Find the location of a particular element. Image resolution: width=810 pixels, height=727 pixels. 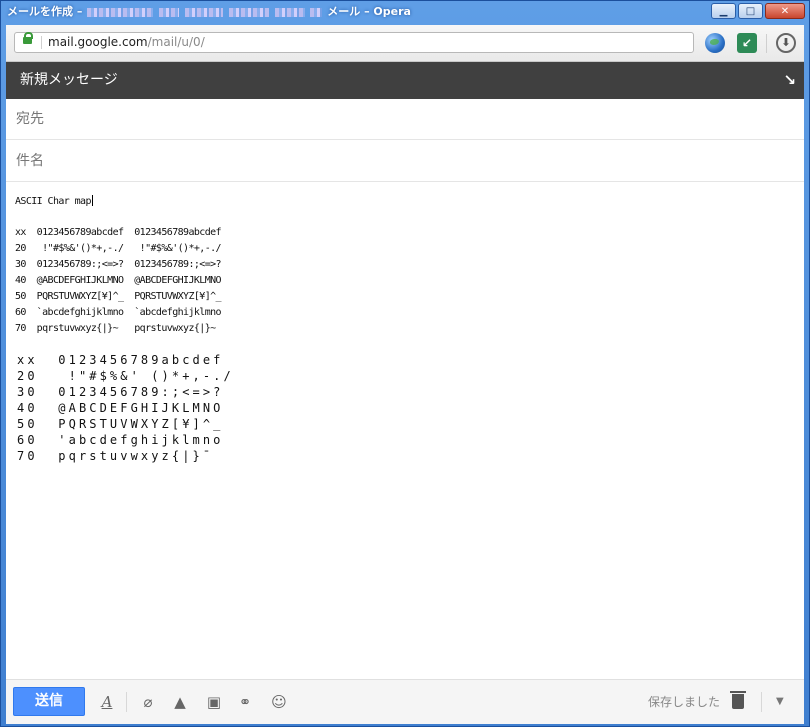

ascii-row: xx 0123456789abcdef 0123456789abcdef is located at coordinates (118, 232).